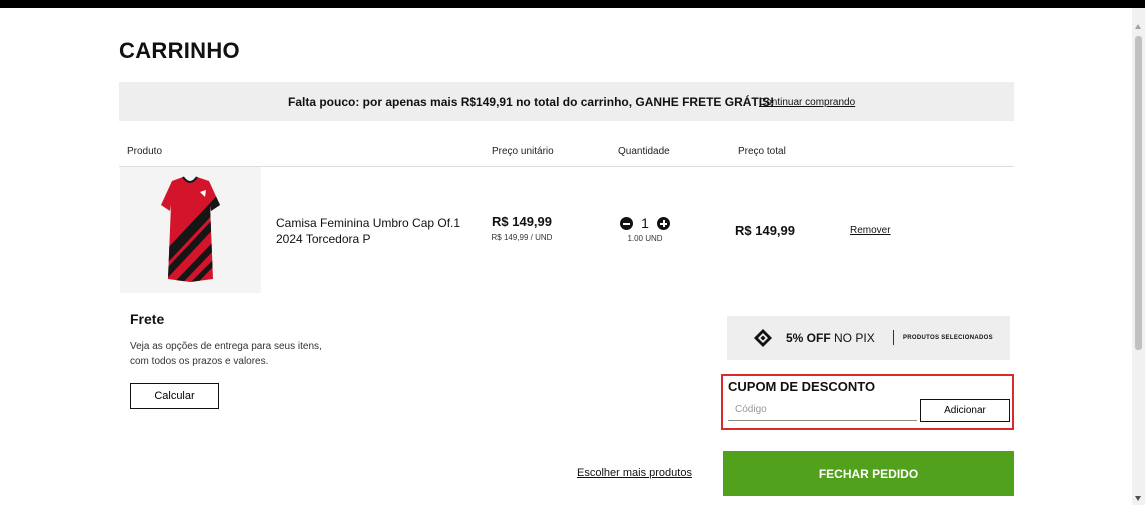 This screenshot has width=1145, height=505. Describe the element at coordinates (893, 337) in the screenshot. I see `pix-separator` at that location.